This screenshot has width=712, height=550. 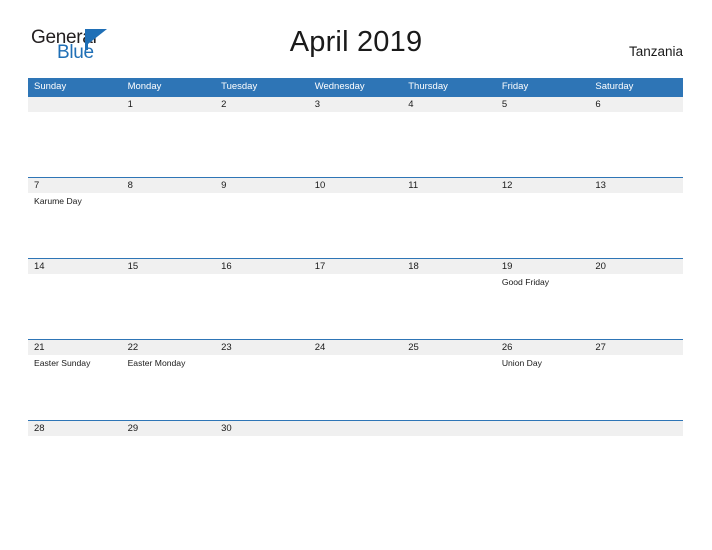 I want to click on page-header: General Blue April 2019 Tanzania, so click(x=356, y=31).